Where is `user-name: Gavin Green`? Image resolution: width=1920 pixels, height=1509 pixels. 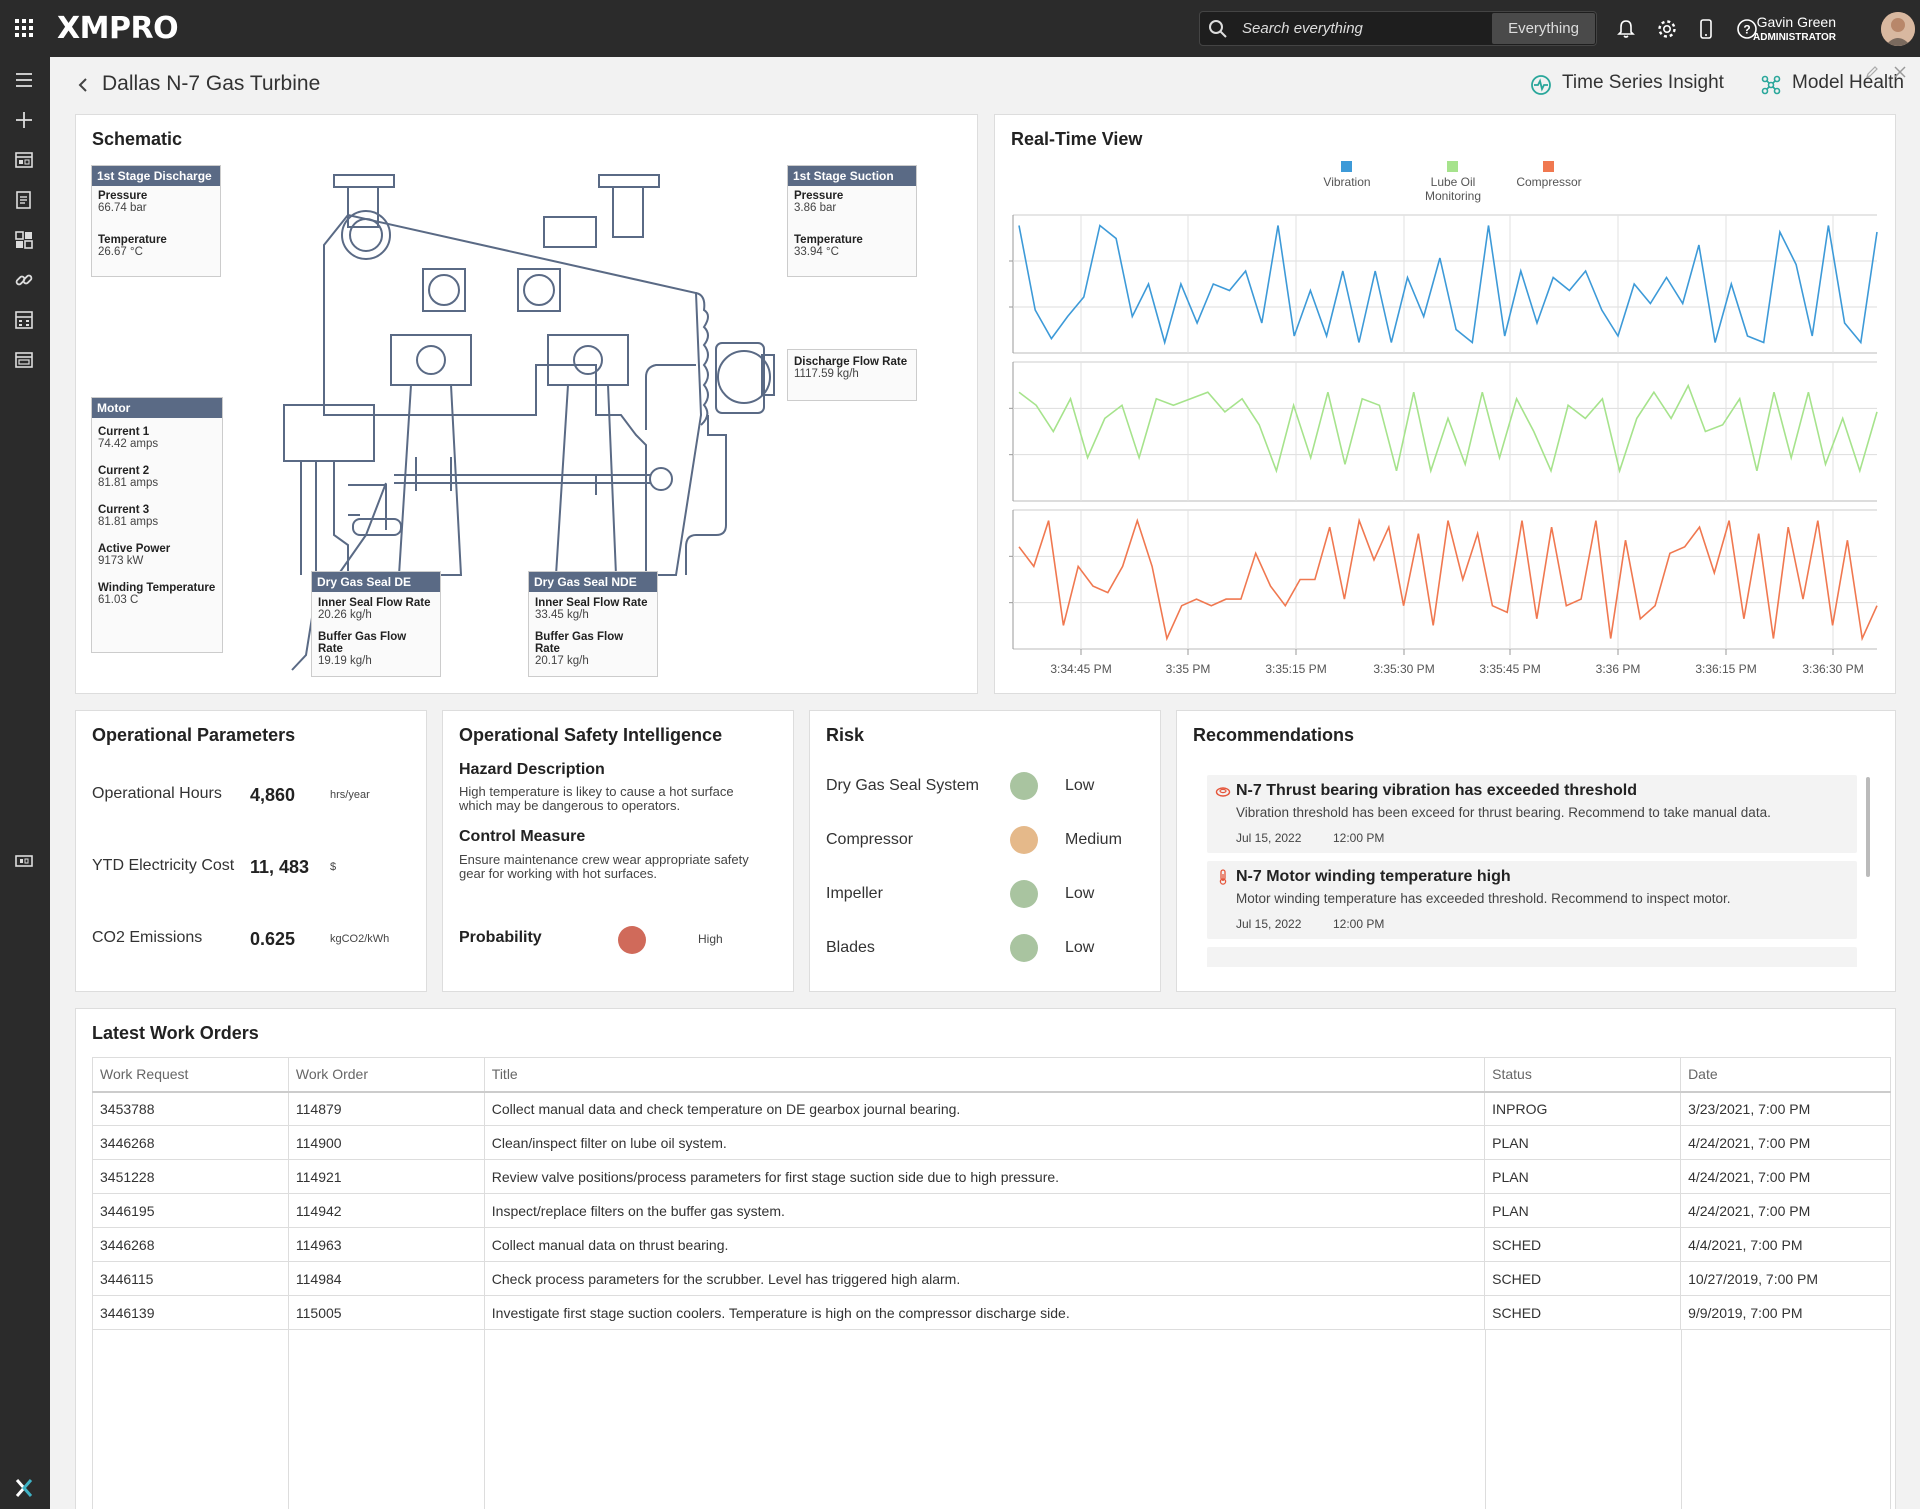 user-name: Gavin Green is located at coordinates (1796, 22).